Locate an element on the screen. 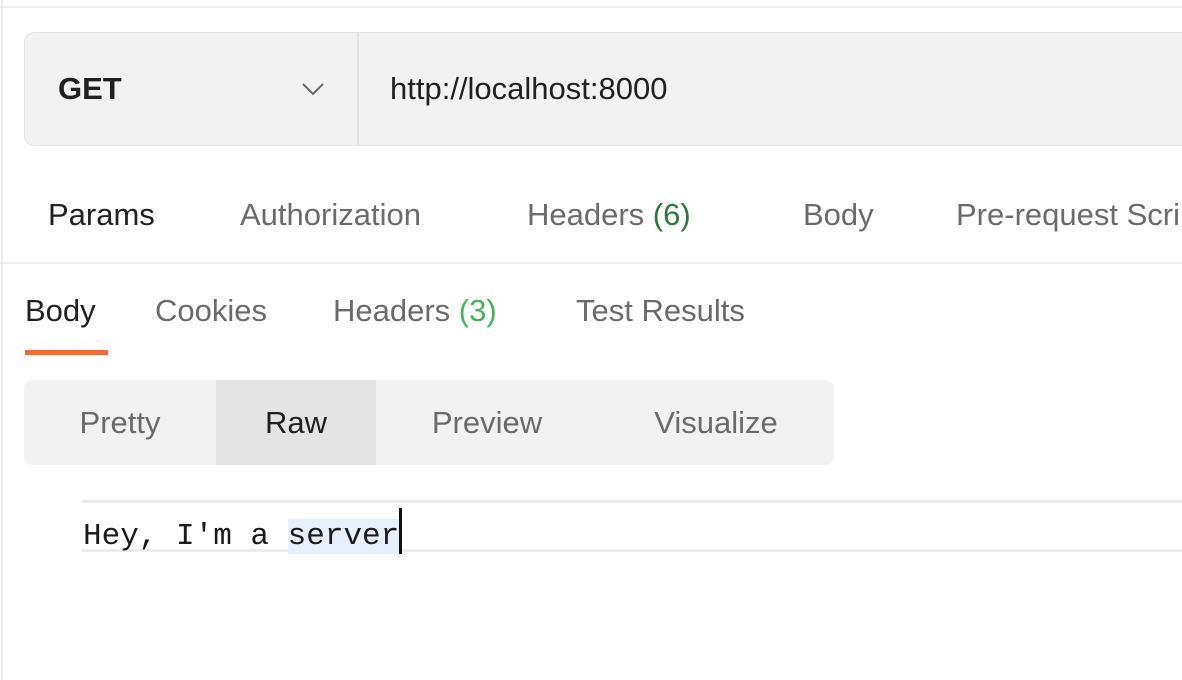  view-preview: Preview is located at coordinates (487, 422).